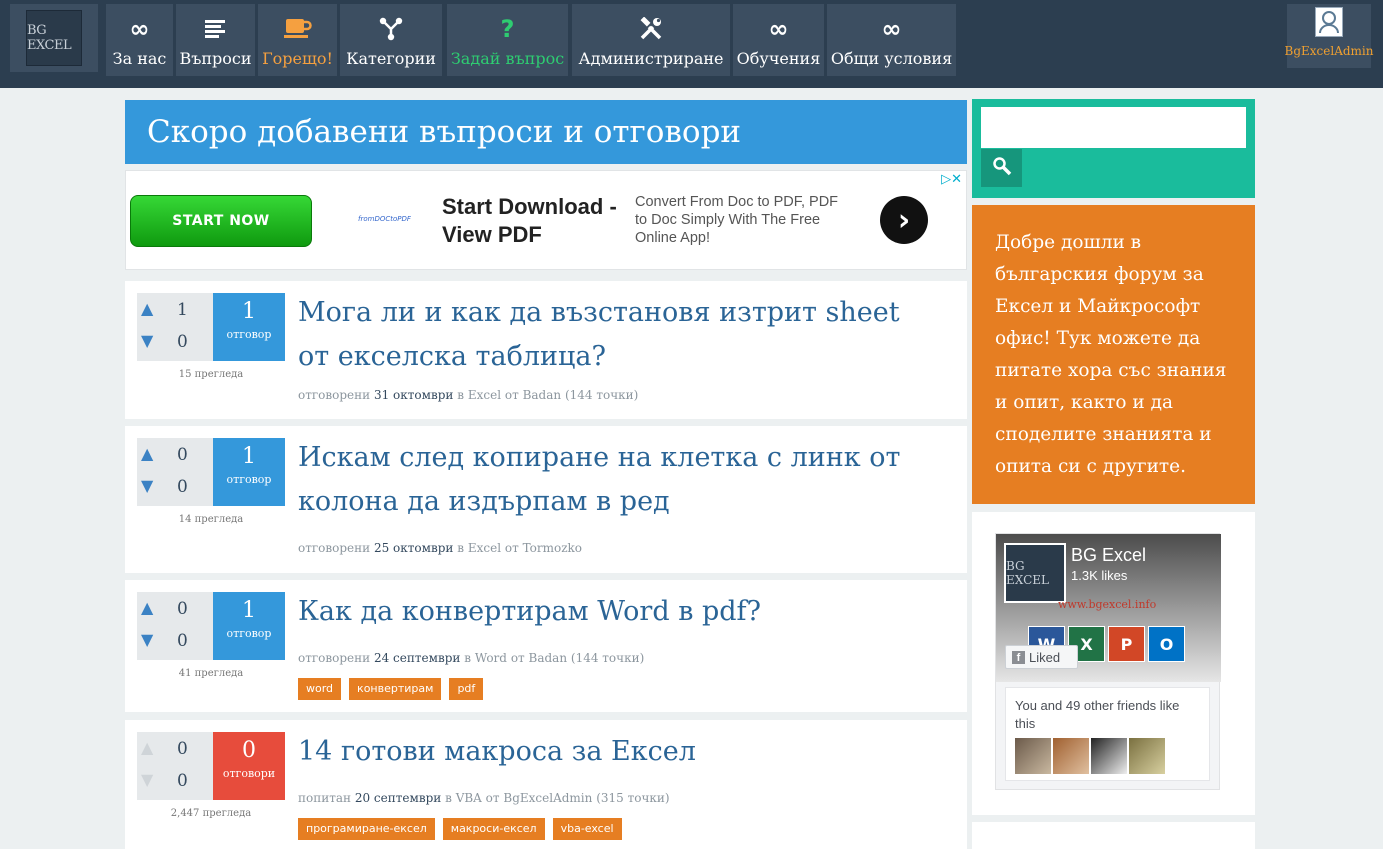 The width and height of the screenshot is (1383, 849). Describe the element at coordinates (507, 40) in the screenshot. I see `nav-ask-question: ? Задай въпрос` at that location.